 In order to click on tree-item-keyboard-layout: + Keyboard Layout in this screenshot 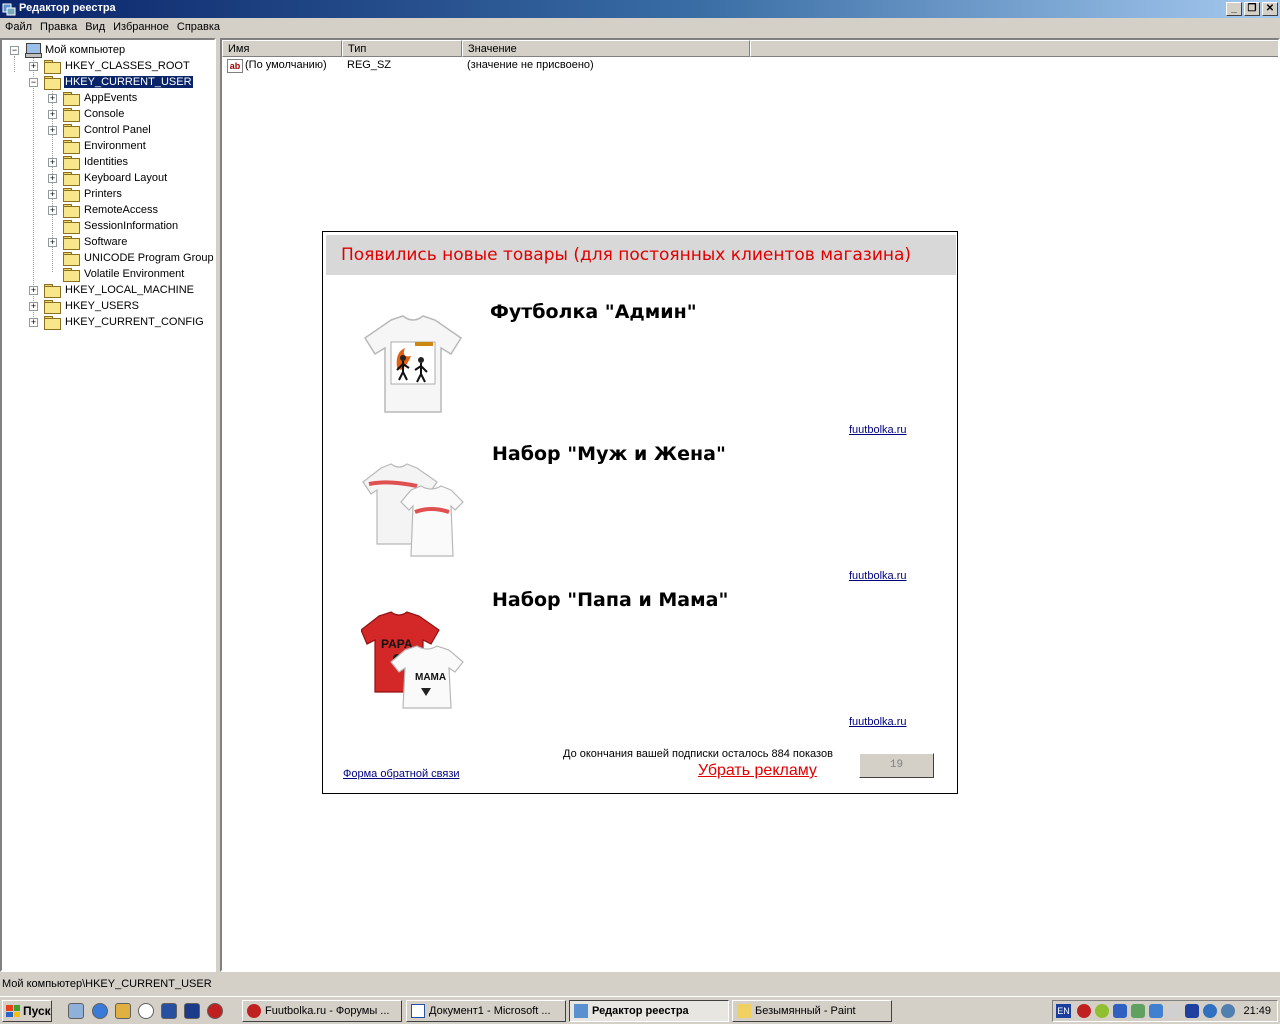, I will do `click(108, 178)`.